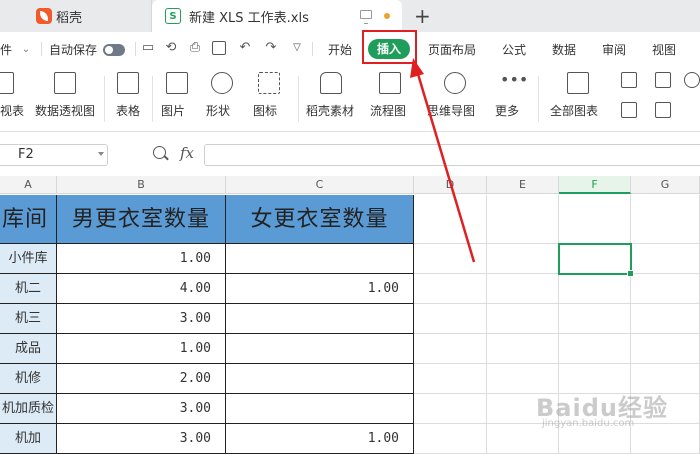 Image resolution: width=700 pixels, height=454 pixels. What do you see at coordinates (629, 110) in the screenshot?
I see `ribbon-area-chart` at bounding box center [629, 110].